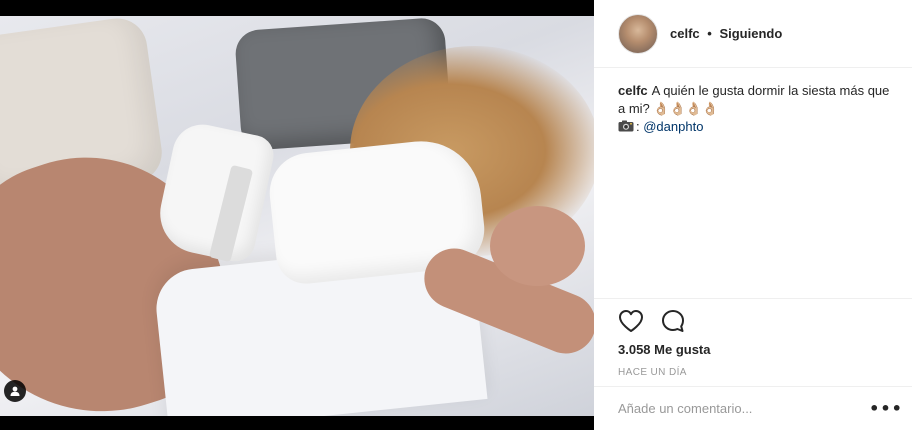 This screenshot has height=430, width=912. What do you see at coordinates (537, 246) in the screenshot?
I see `photo-face` at bounding box center [537, 246].